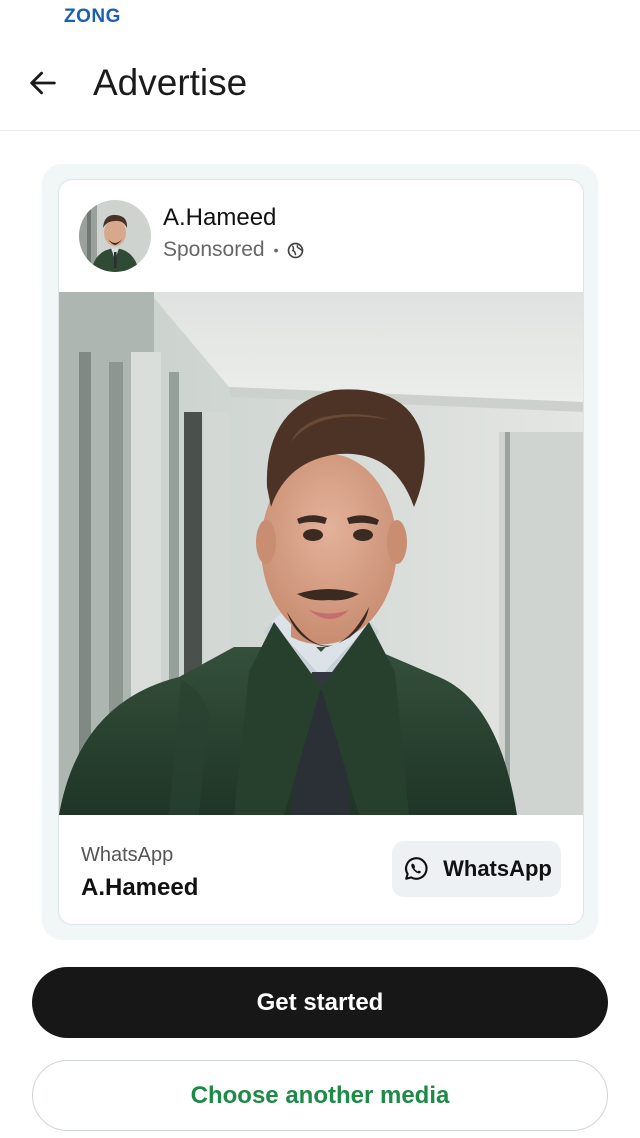 The height and width of the screenshot is (1138, 640). Describe the element at coordinates (220, 217) in the screenshot. I see `ad-author-name: A.Hameed` at that location.